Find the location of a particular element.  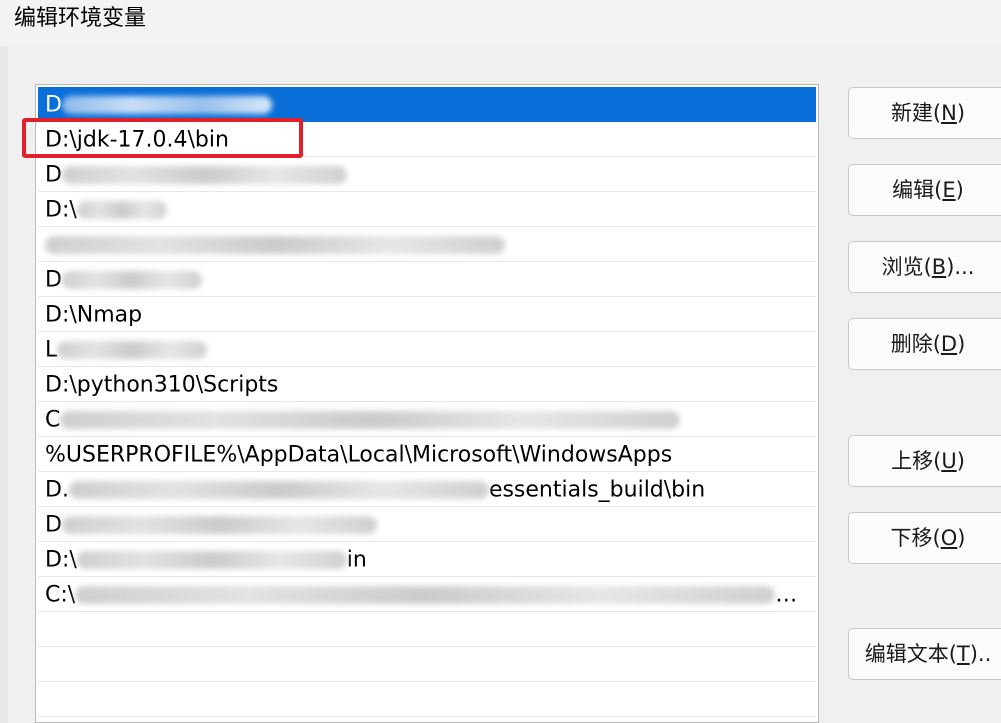

move-down-button-label: 下移( is located at coordinates (915, 538).